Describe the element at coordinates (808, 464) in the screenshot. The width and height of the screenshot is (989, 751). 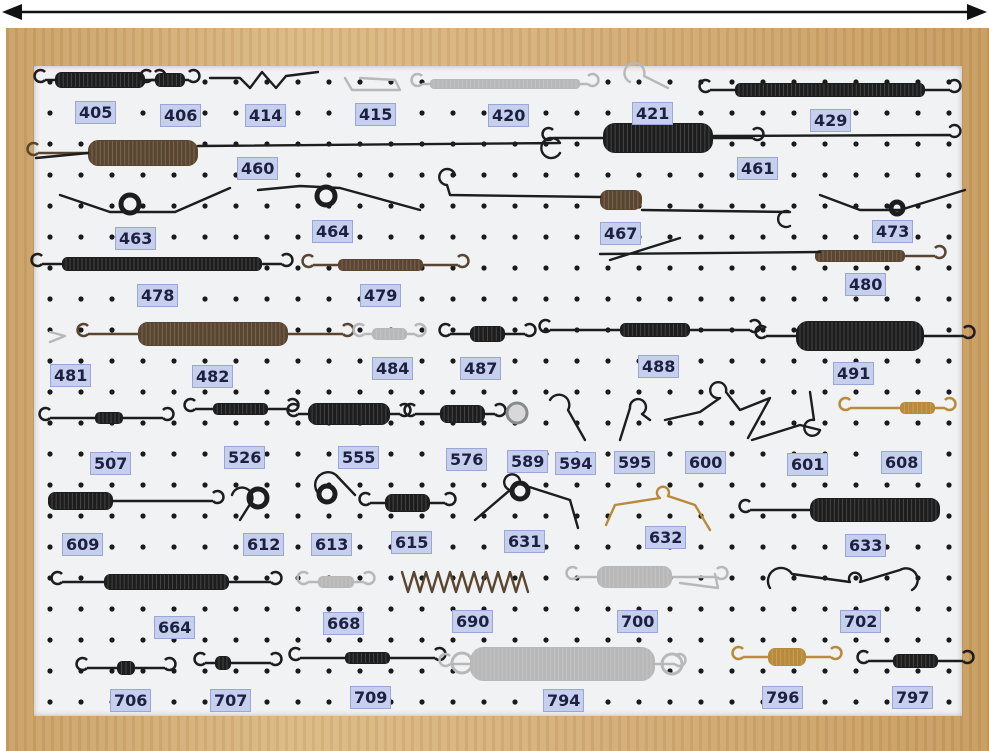
I see `part-label: 601` at that location.